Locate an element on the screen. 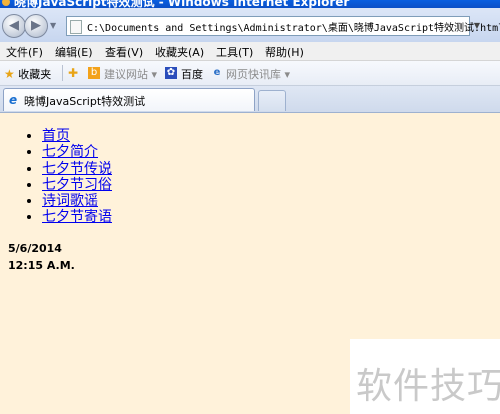  nav-list: 首页 七夕简介 七夕节传说 七夕节习俗 诗词歌谣 七夕节寄语 is located at coordinates (77, 177).